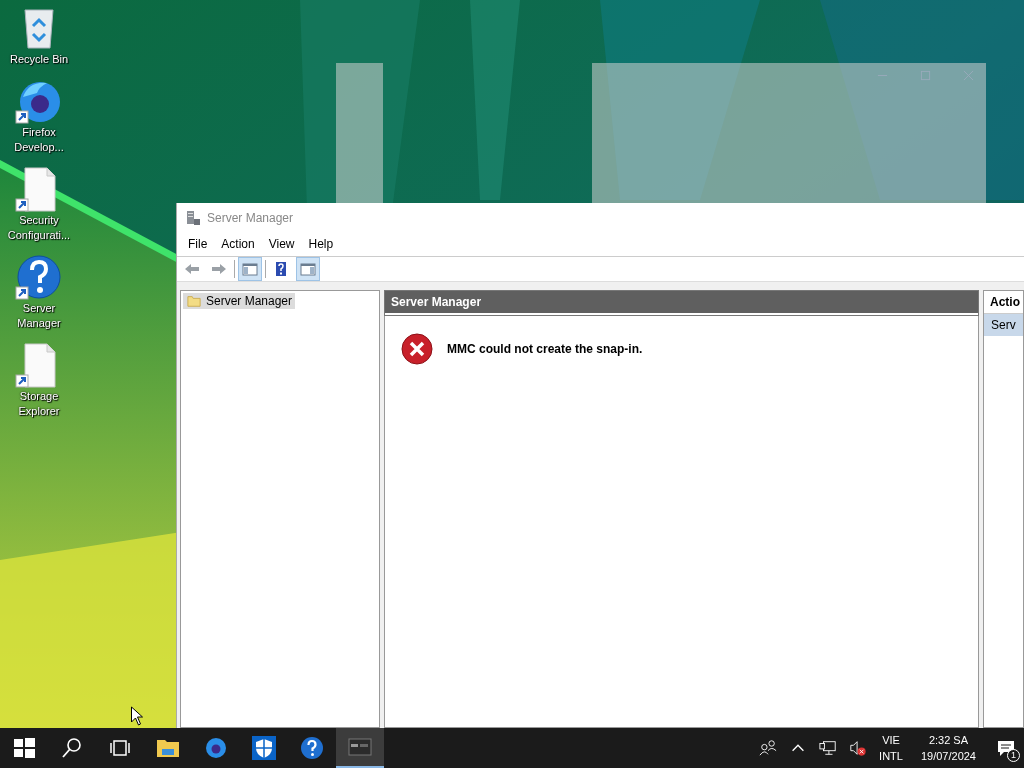 Image resolution: width=1024 pixels, height=768 pixels. What do you see at coordinates (39, 404) in the screenshot?
I see `shortcut-label: Storage Explorer` at bounding box center [39, 404].